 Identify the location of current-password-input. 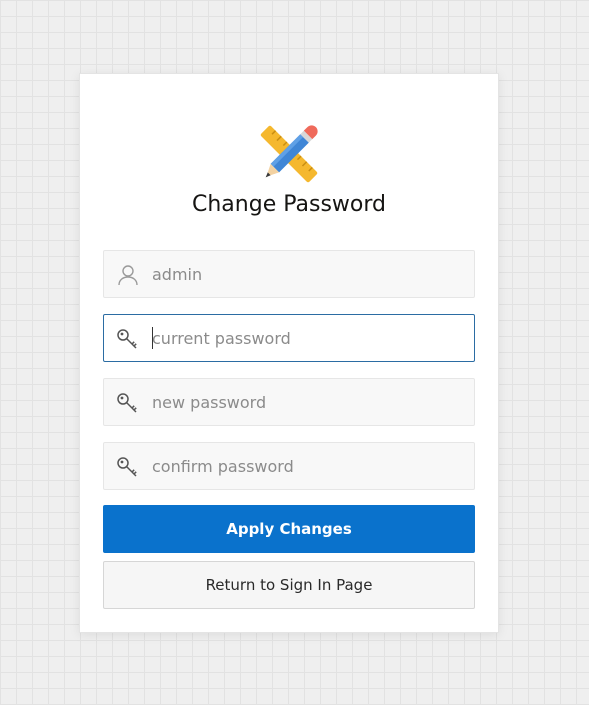
(307, 338).